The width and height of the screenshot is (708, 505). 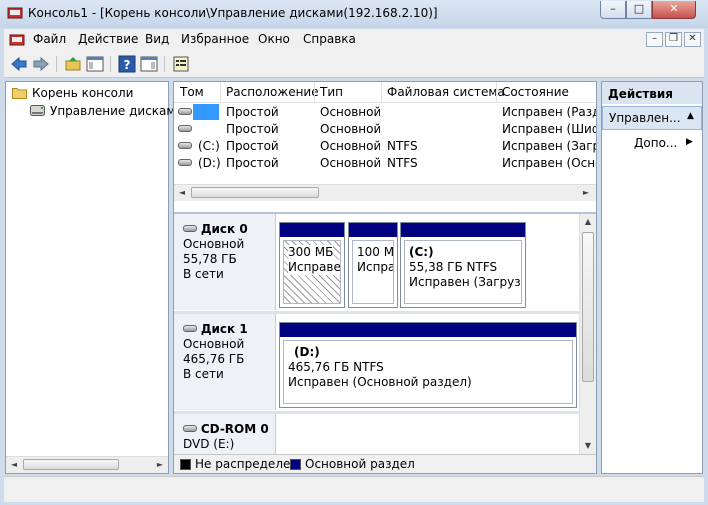 I want to click on partition-size: 100 МБ, so click(x=375, y=252).